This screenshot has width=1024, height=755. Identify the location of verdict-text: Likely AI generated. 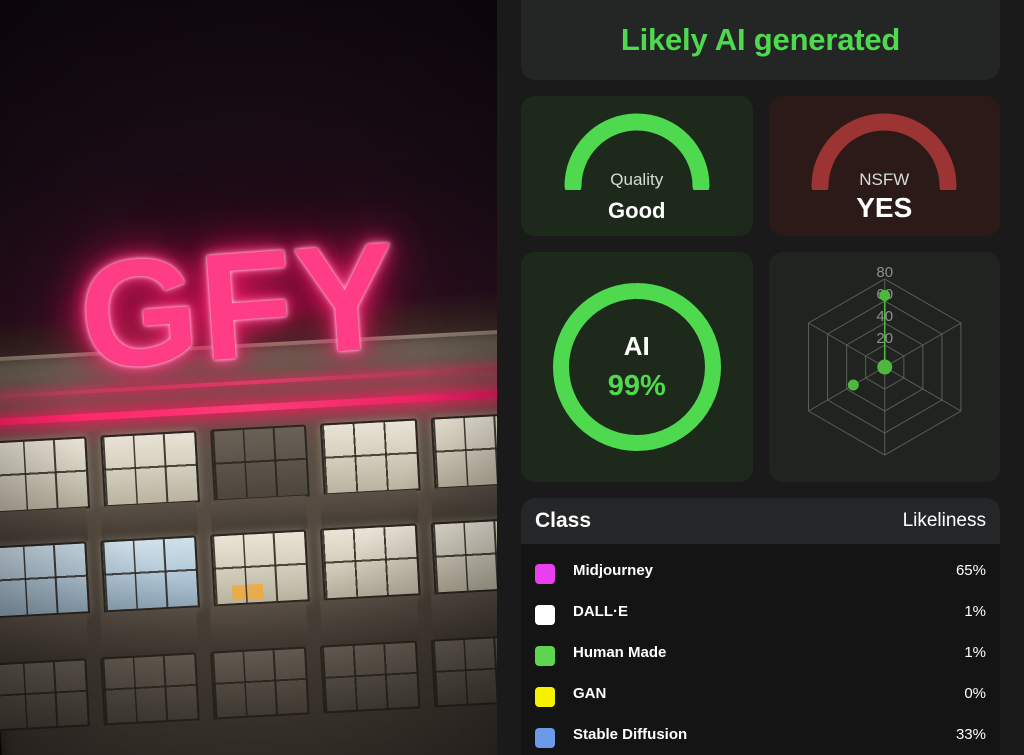
(760, 39).